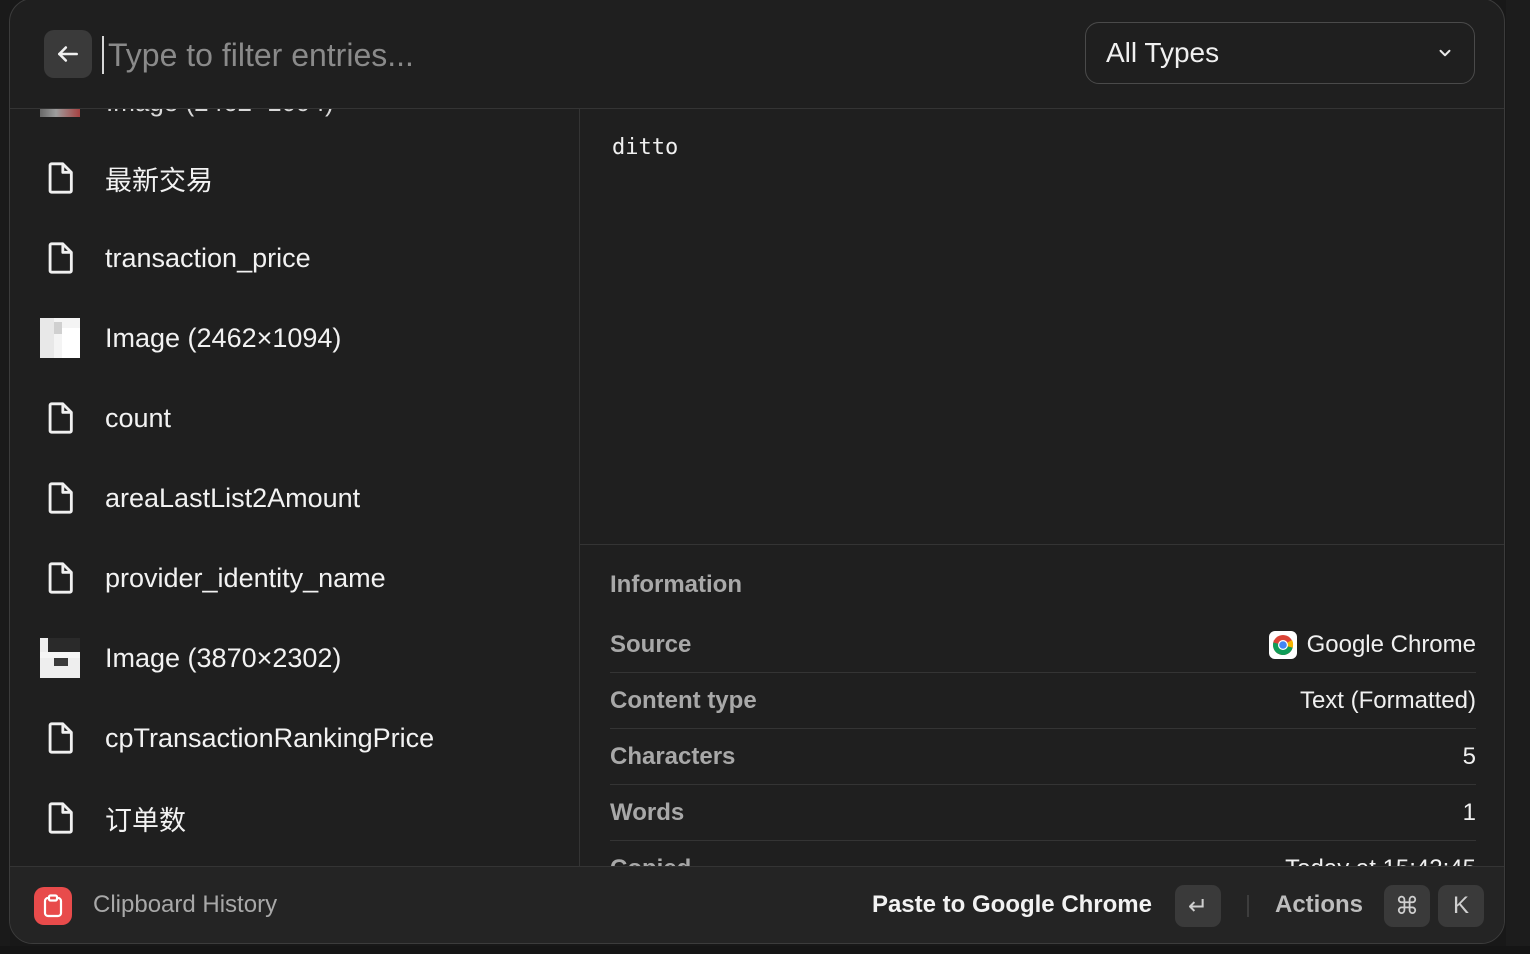 The image size is (1530, 954). Describe the element at coordinates (1282, 644) in the screenshot. I see `chrome-icon` at that location.